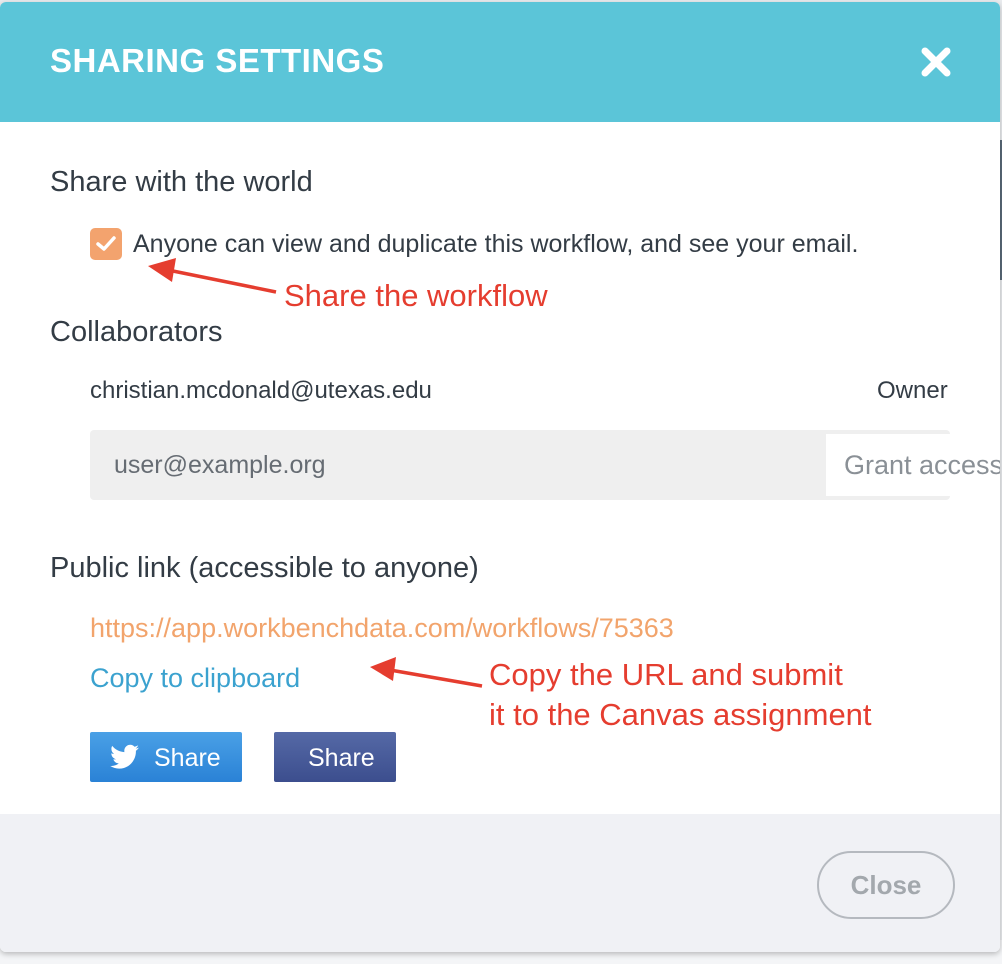  I want to click on close-icon, so click(936, 62).